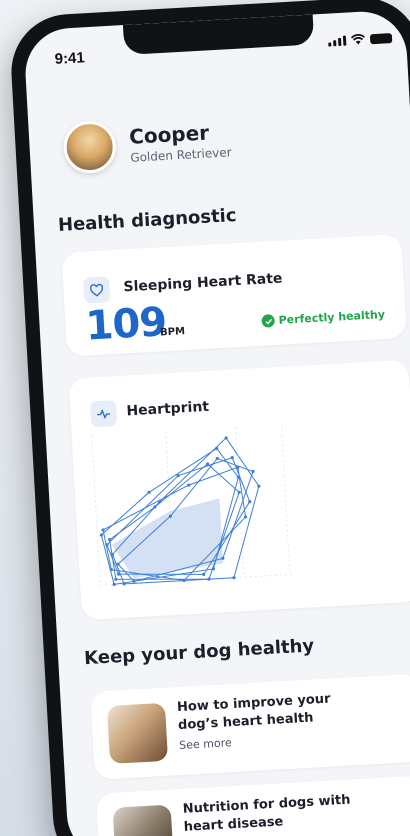 The width and height of the screenshot is (410, 836). I want to click on profile-header: Cooper Golden Retriever, so click(147, 144).